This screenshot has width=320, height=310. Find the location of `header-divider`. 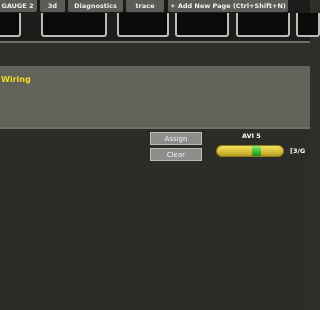

header-divider is located at coordinates (155, 42).